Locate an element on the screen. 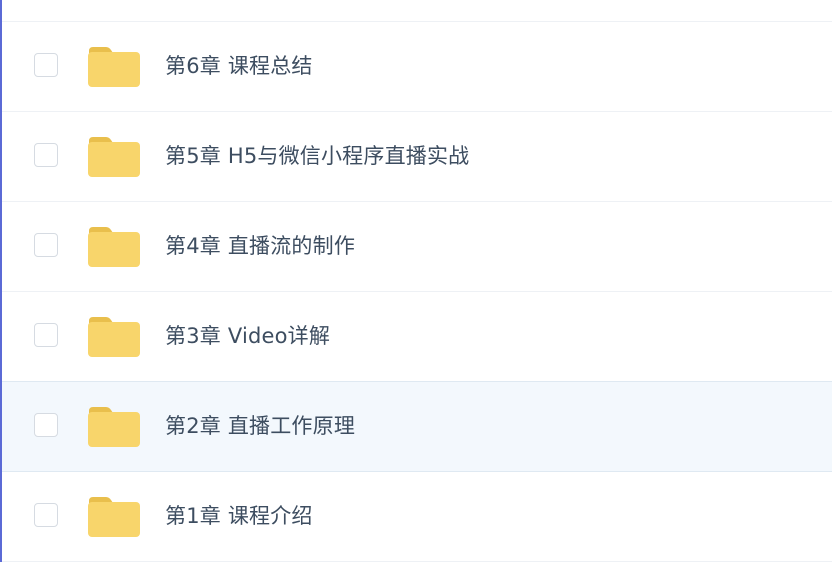 Image resolution: width=832 pixels, height=562 pixels. folder-name: 第5章 H5与微信小程序直播实战 is located at coordinates (317, 156).